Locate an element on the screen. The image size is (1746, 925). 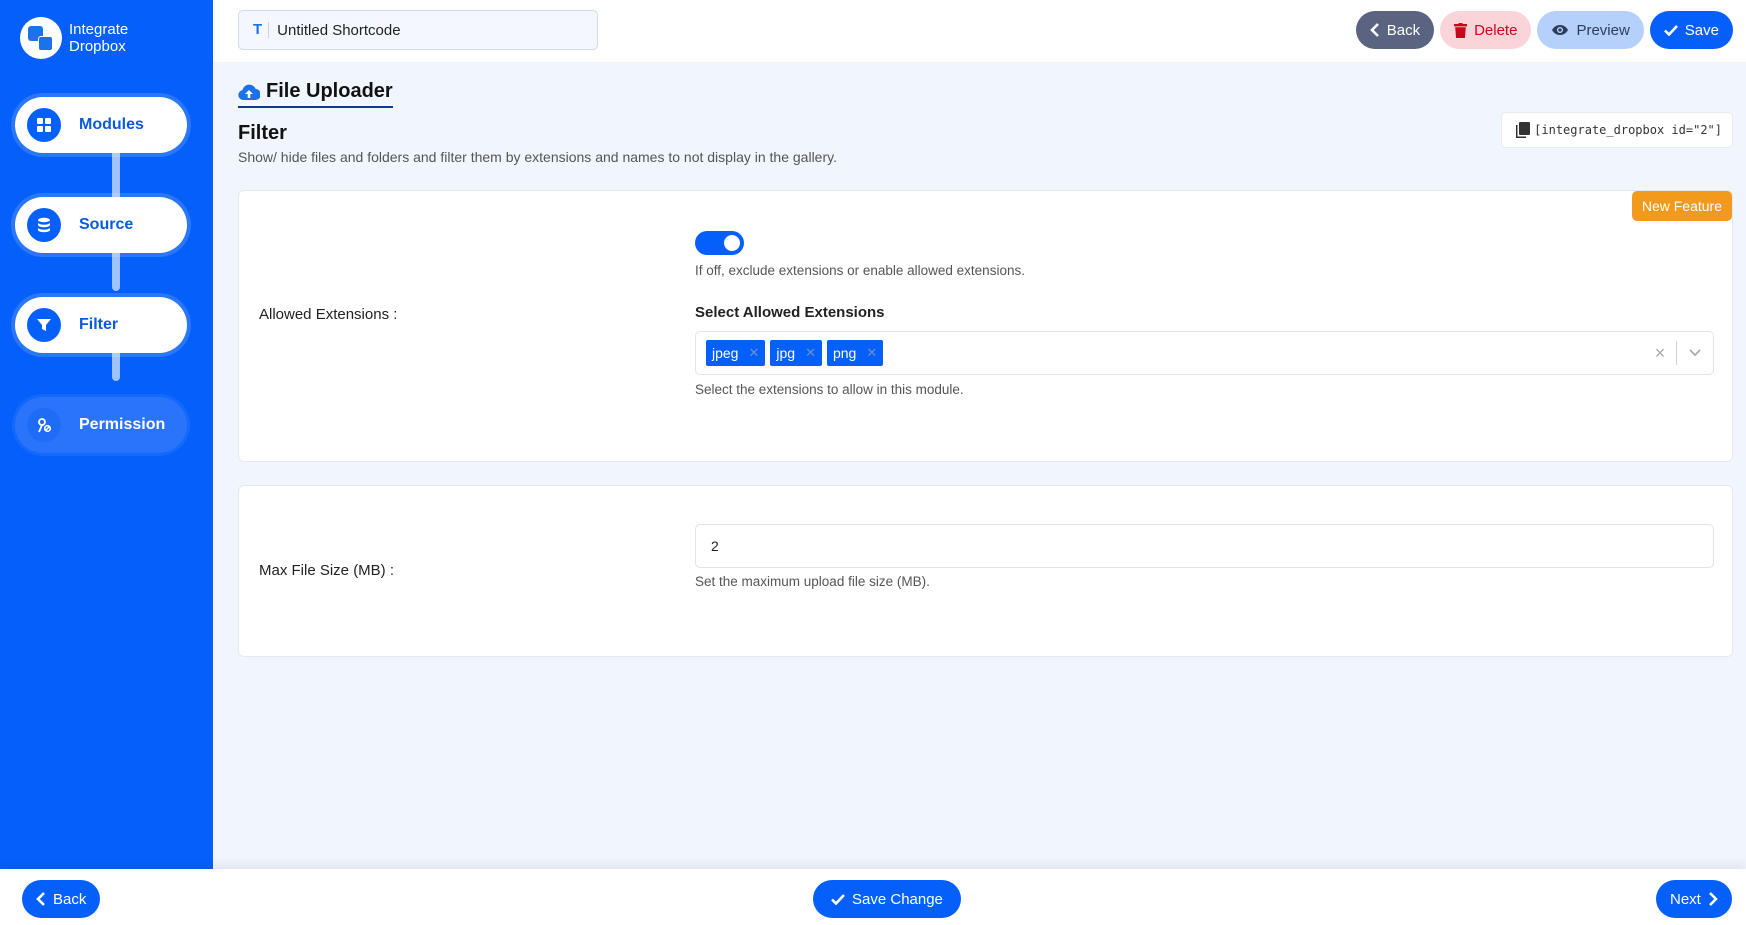
shortcode-title-field: T is located at coordinates (418, 30).